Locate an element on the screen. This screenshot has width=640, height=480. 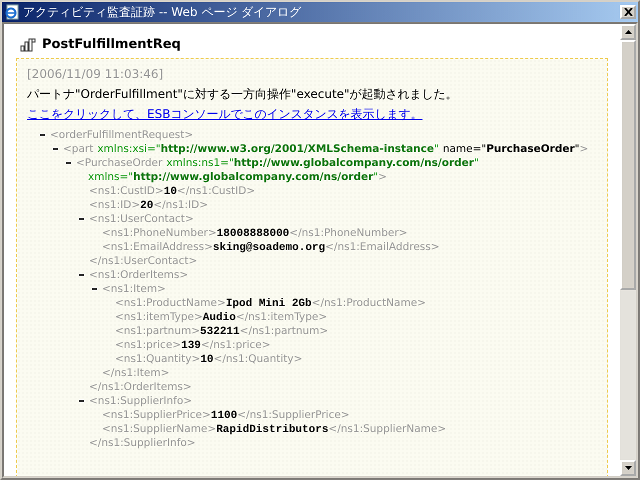
timestamp: [2006/11/09 11:03:46] is located at coordinates (95, 74).